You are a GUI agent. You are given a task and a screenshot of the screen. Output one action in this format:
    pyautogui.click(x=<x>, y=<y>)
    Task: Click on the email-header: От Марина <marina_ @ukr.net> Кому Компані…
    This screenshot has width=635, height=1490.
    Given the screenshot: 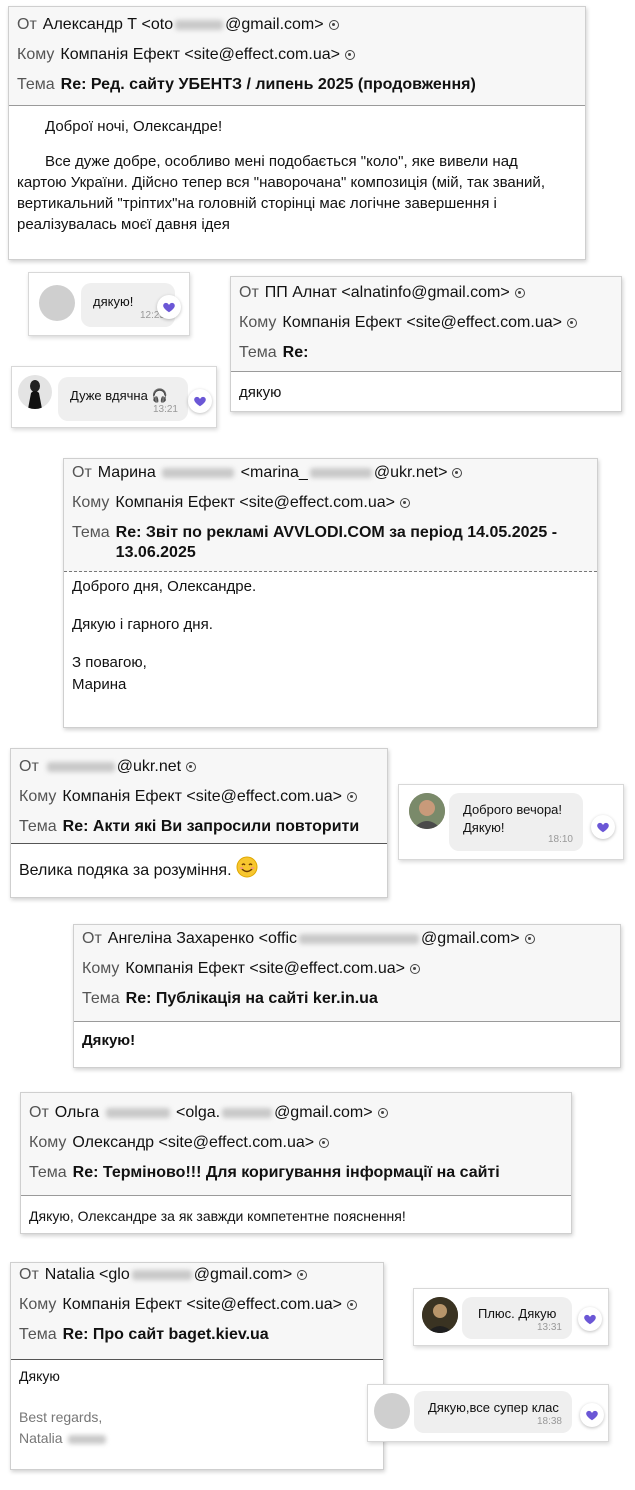 What is the action you would take?
    pyautogui.click(x=330, y=515)
    